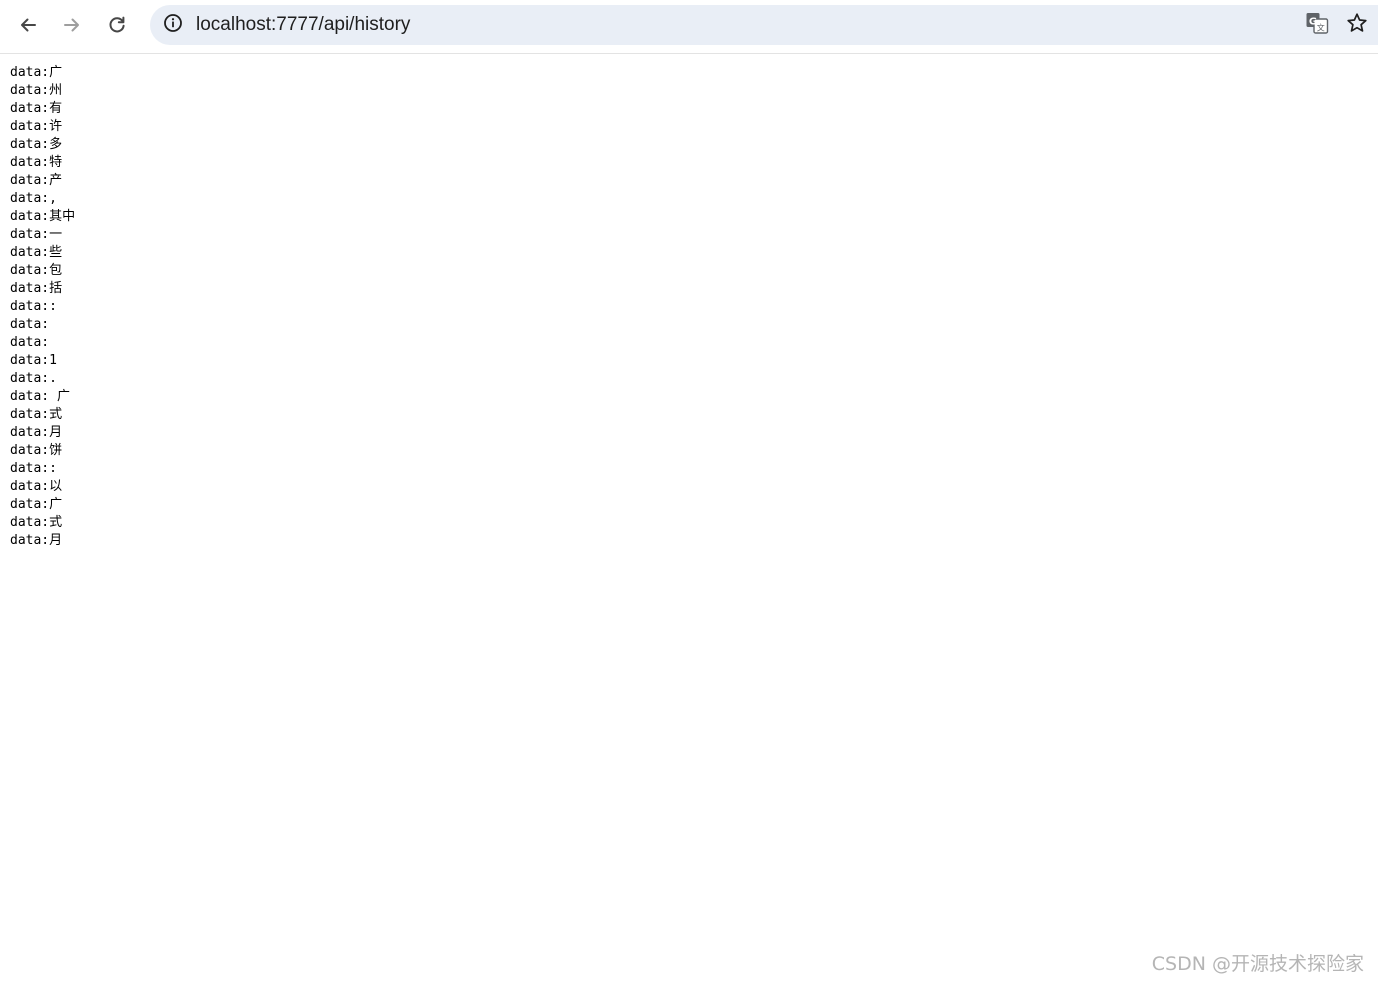 This screenshot has height=982, width=1378. I want to click on url-text: localhost:7777/api/history, so click(303, 25).